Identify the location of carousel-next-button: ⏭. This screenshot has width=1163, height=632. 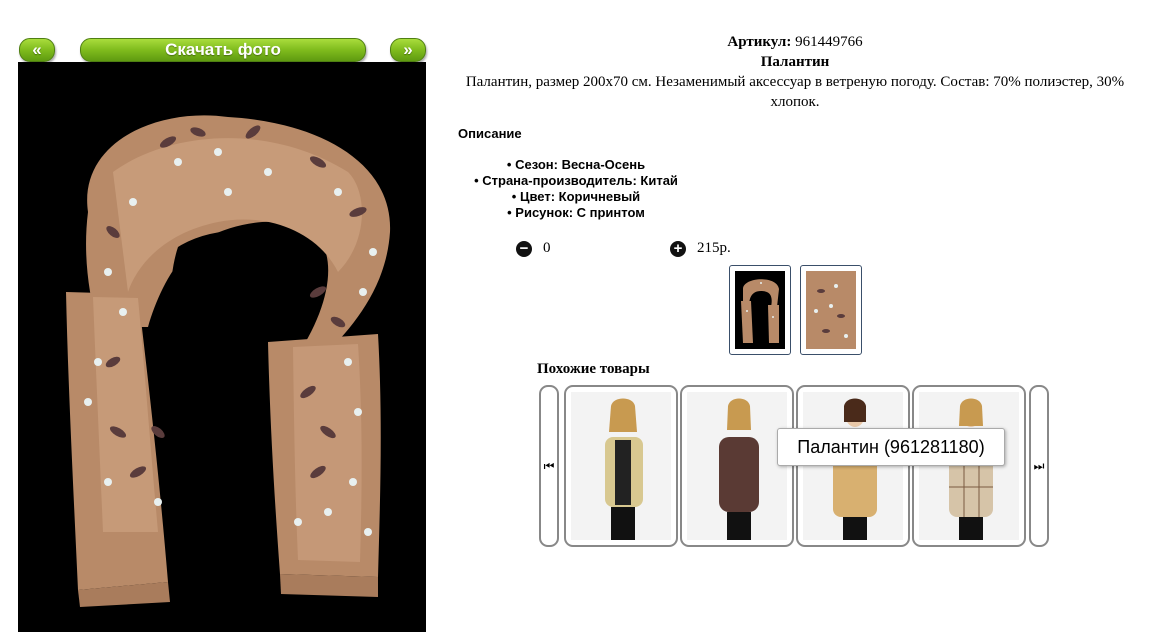
(1039, 466).